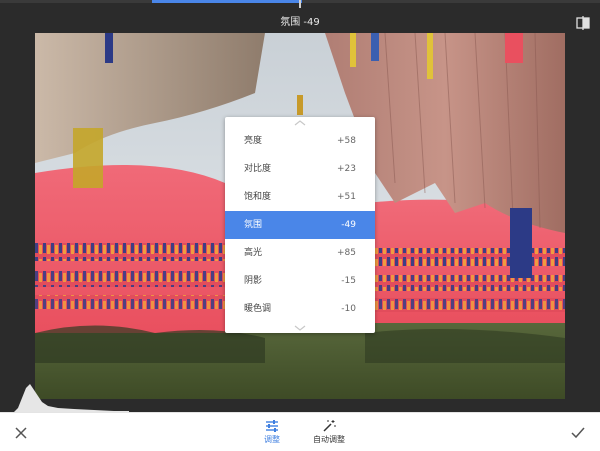 This screenshot has width=600, height=451. Describe the element at coordinates (300, 141) in the screenshot. I see `menu-item-brightness: 亮度 +58` at that location.